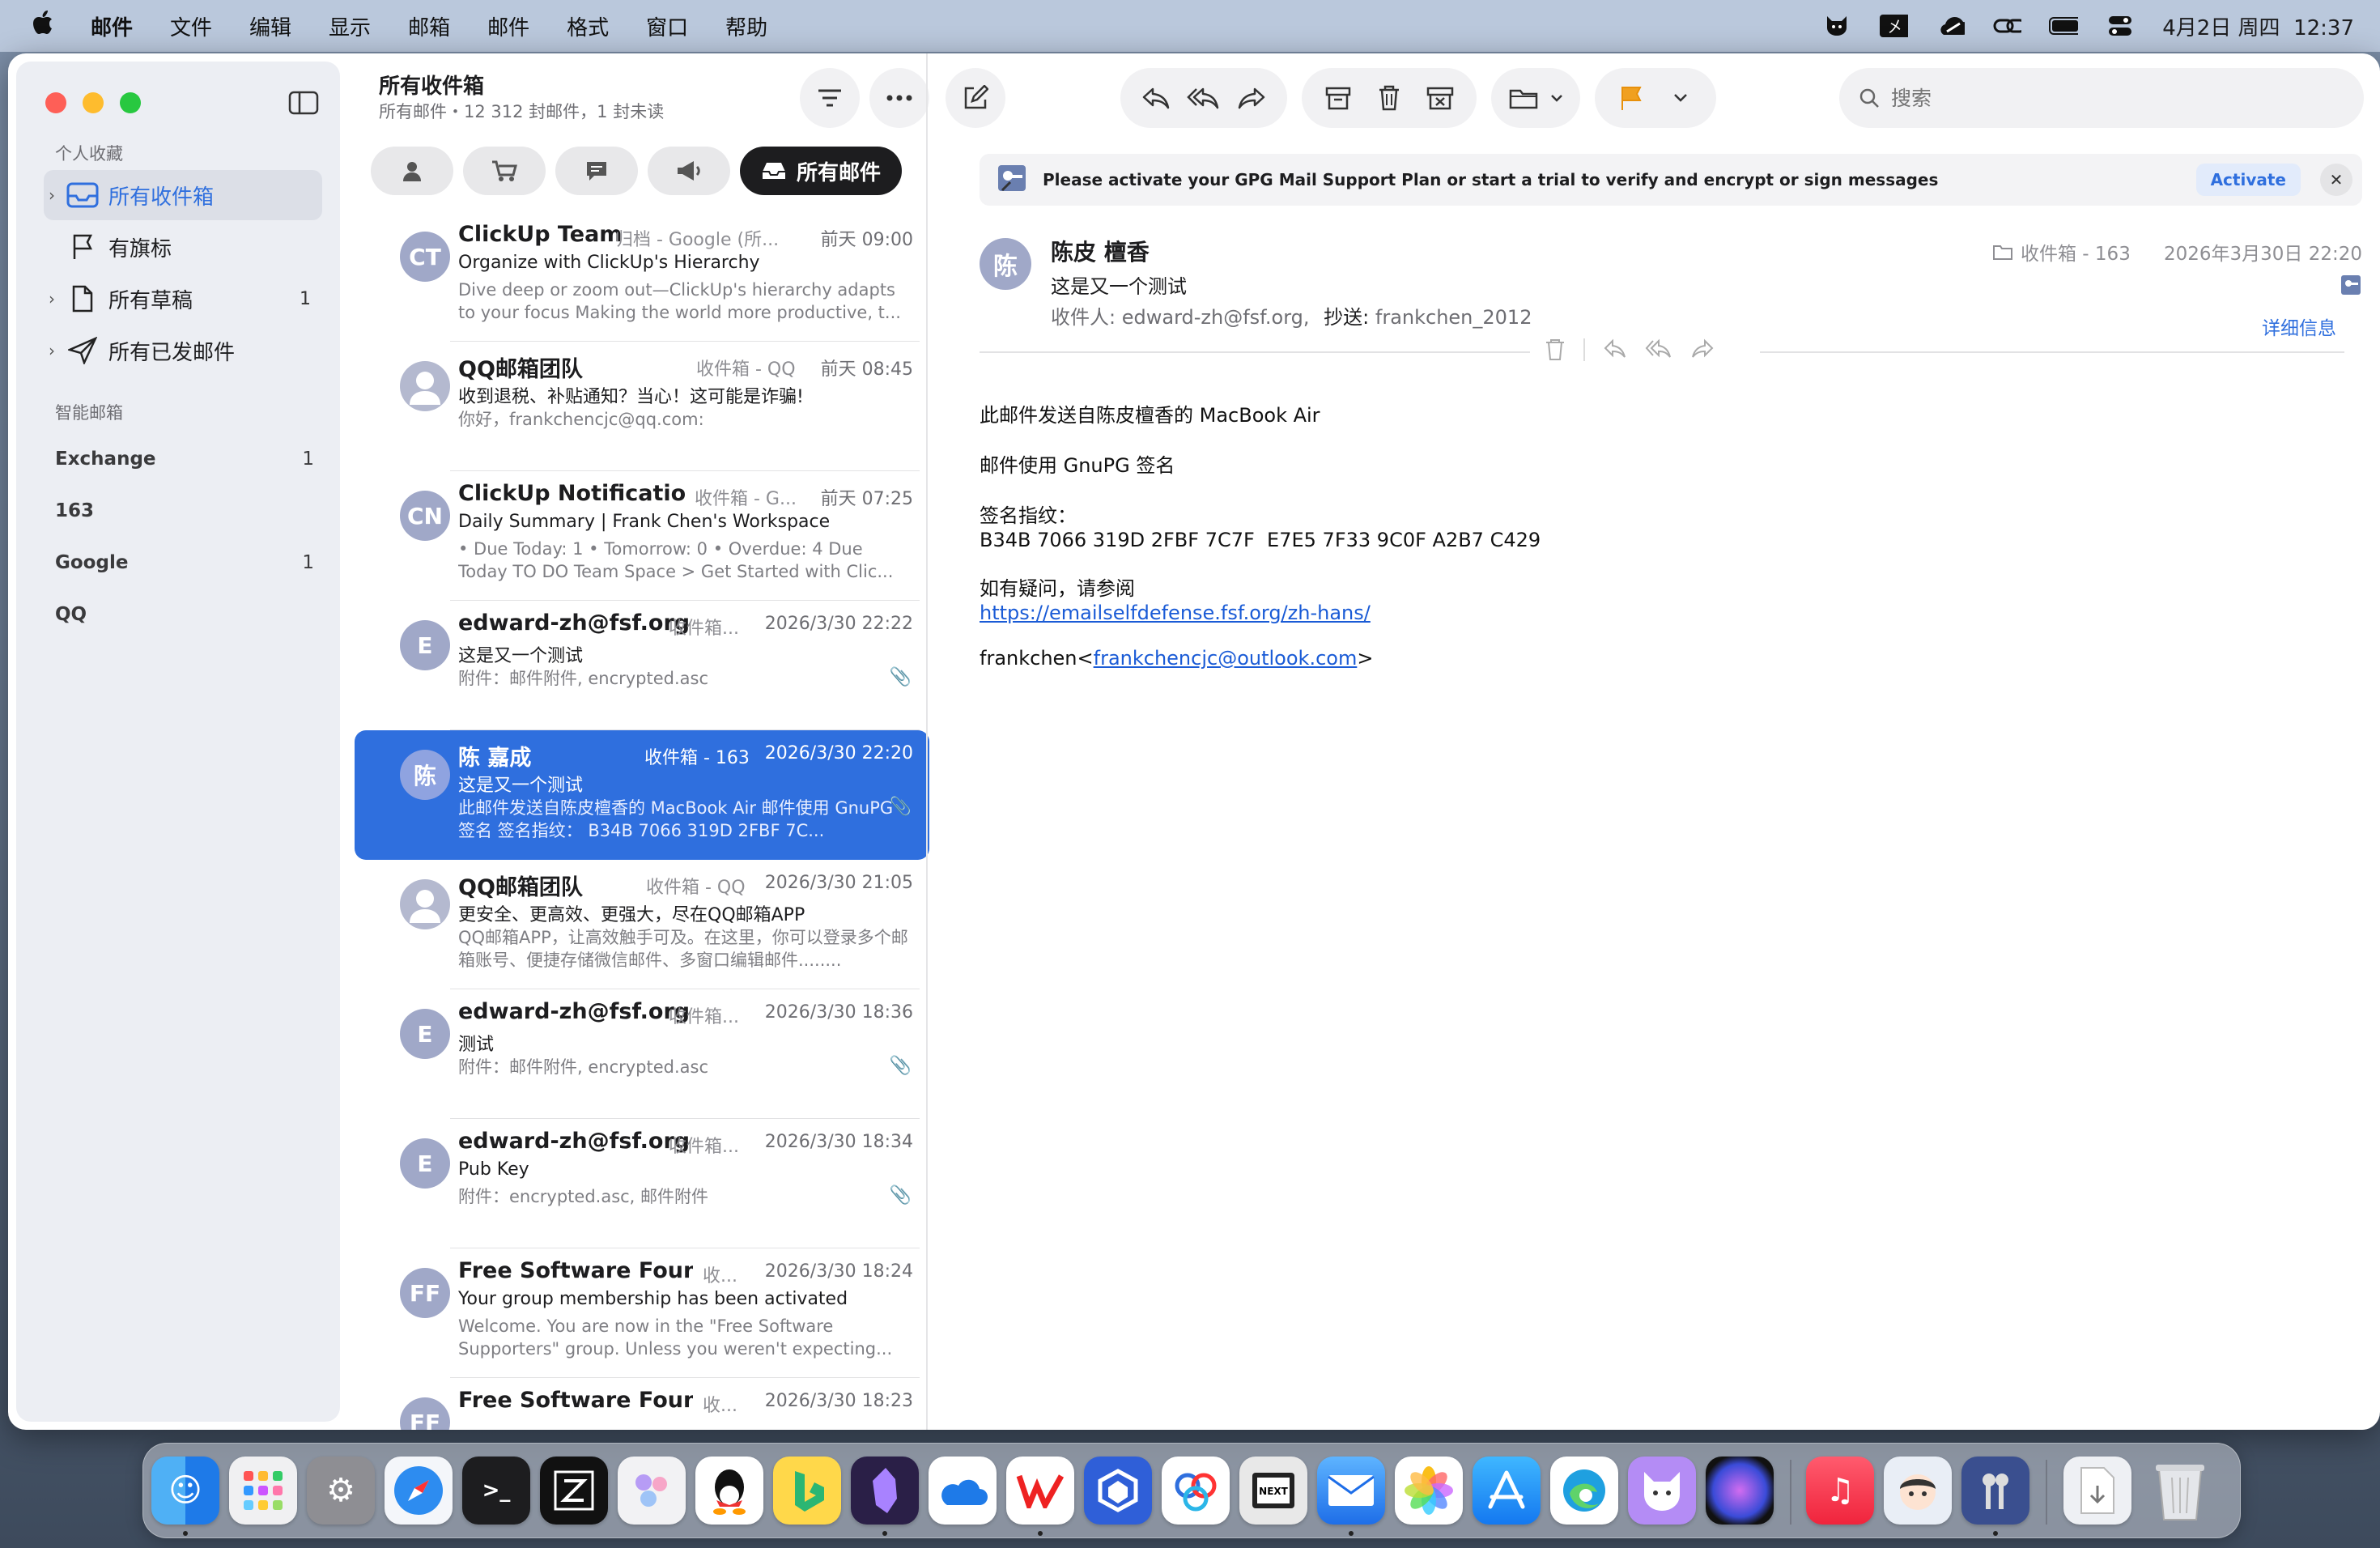  What do you see at coordinates (2097, 1491) in the screenshot?
I see `dock-downloads-icon` at bounding box center [2097, 1491].